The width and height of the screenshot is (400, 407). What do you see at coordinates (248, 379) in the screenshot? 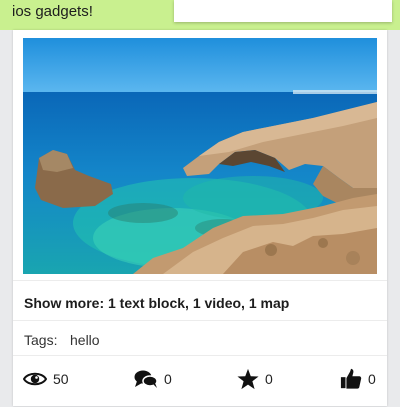
I see `star-icon` at bounding box center [248, 379].